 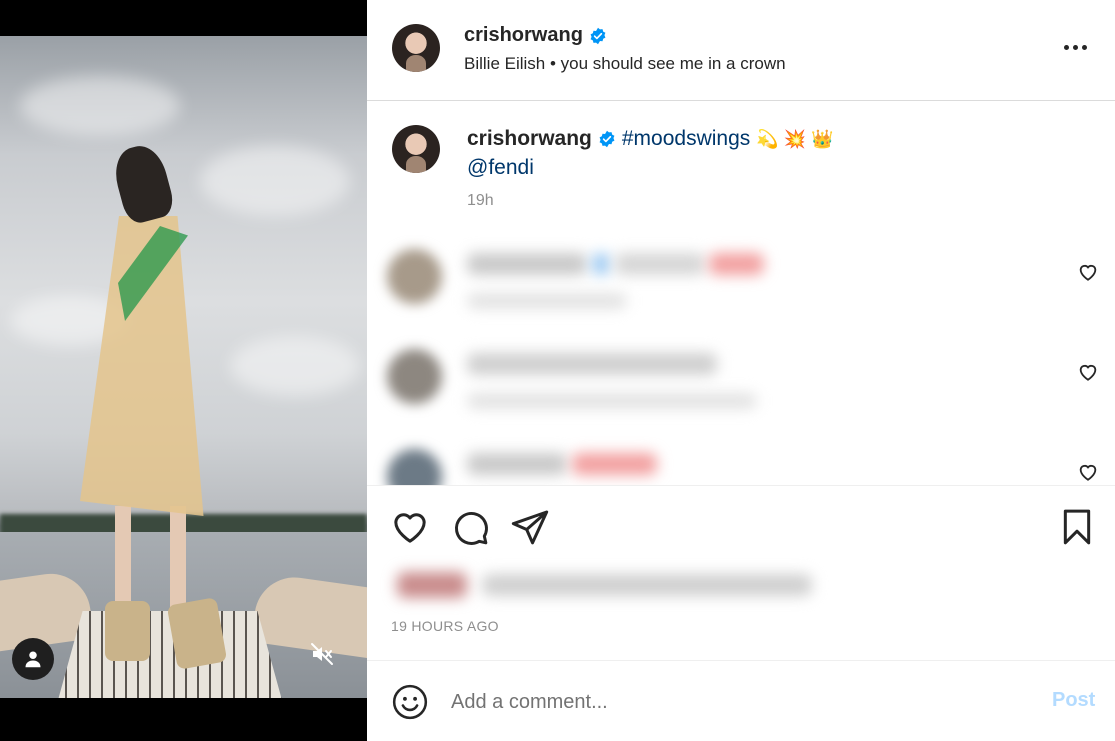 I want to click on tagged-users-button, so click(x=33, y=659).